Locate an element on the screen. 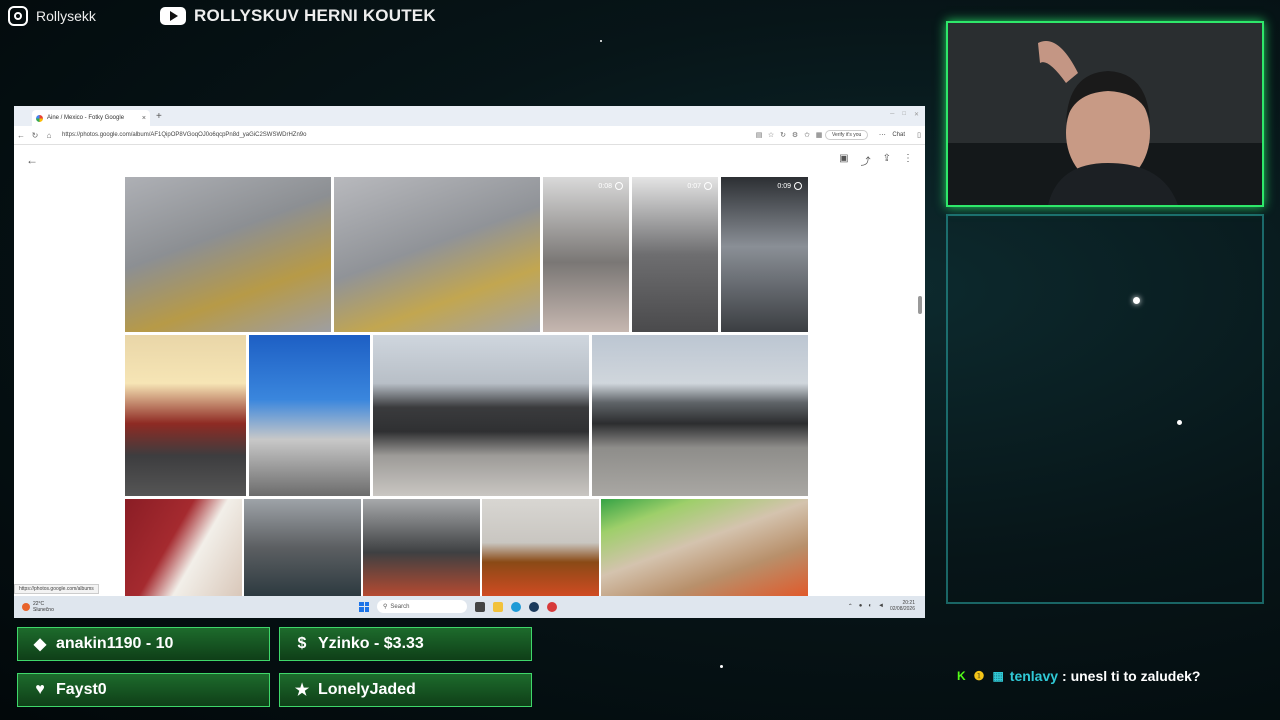  collections-icon: ▦ is located at coordinates (819, 135).